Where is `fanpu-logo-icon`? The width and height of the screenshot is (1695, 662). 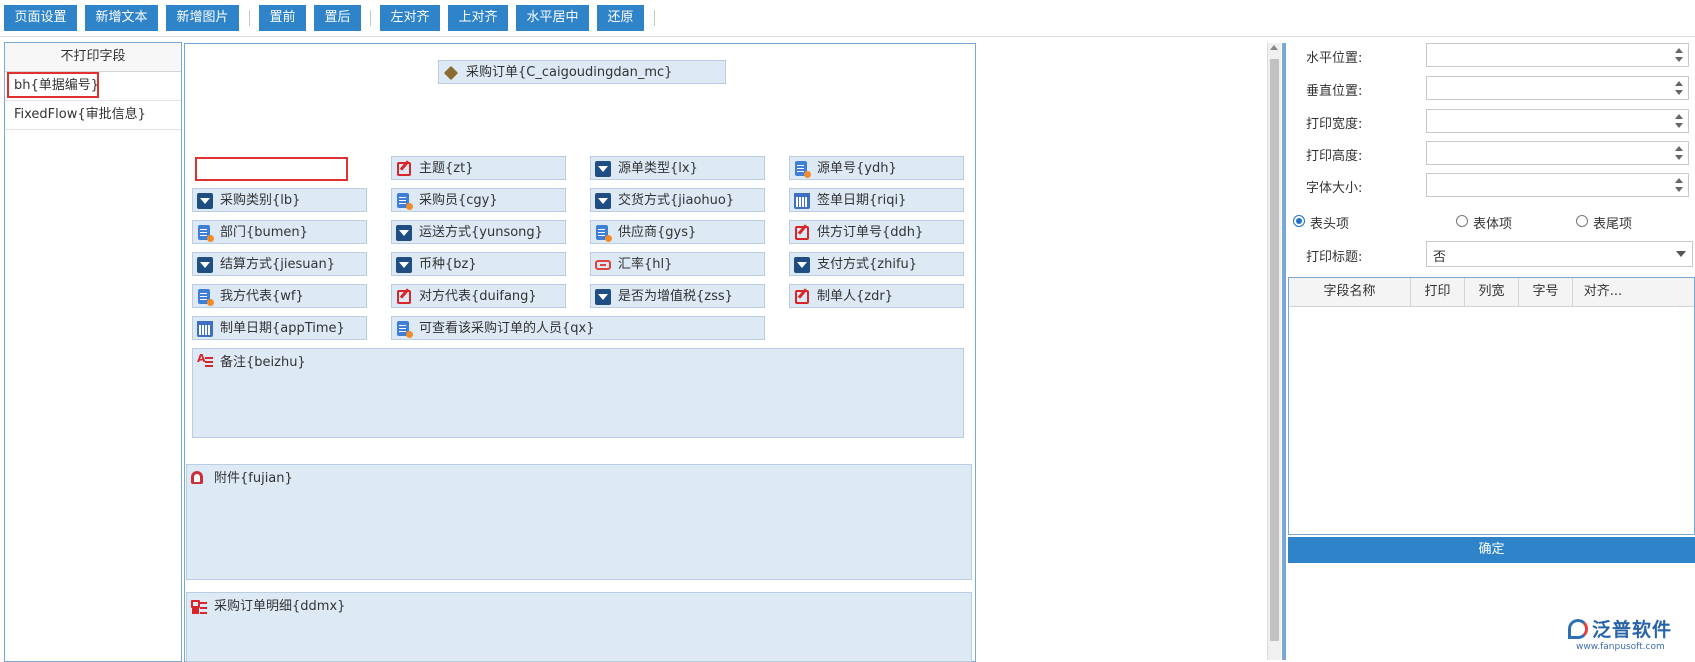
fanpu-logo-icon is located at coordinates (1578, 629).